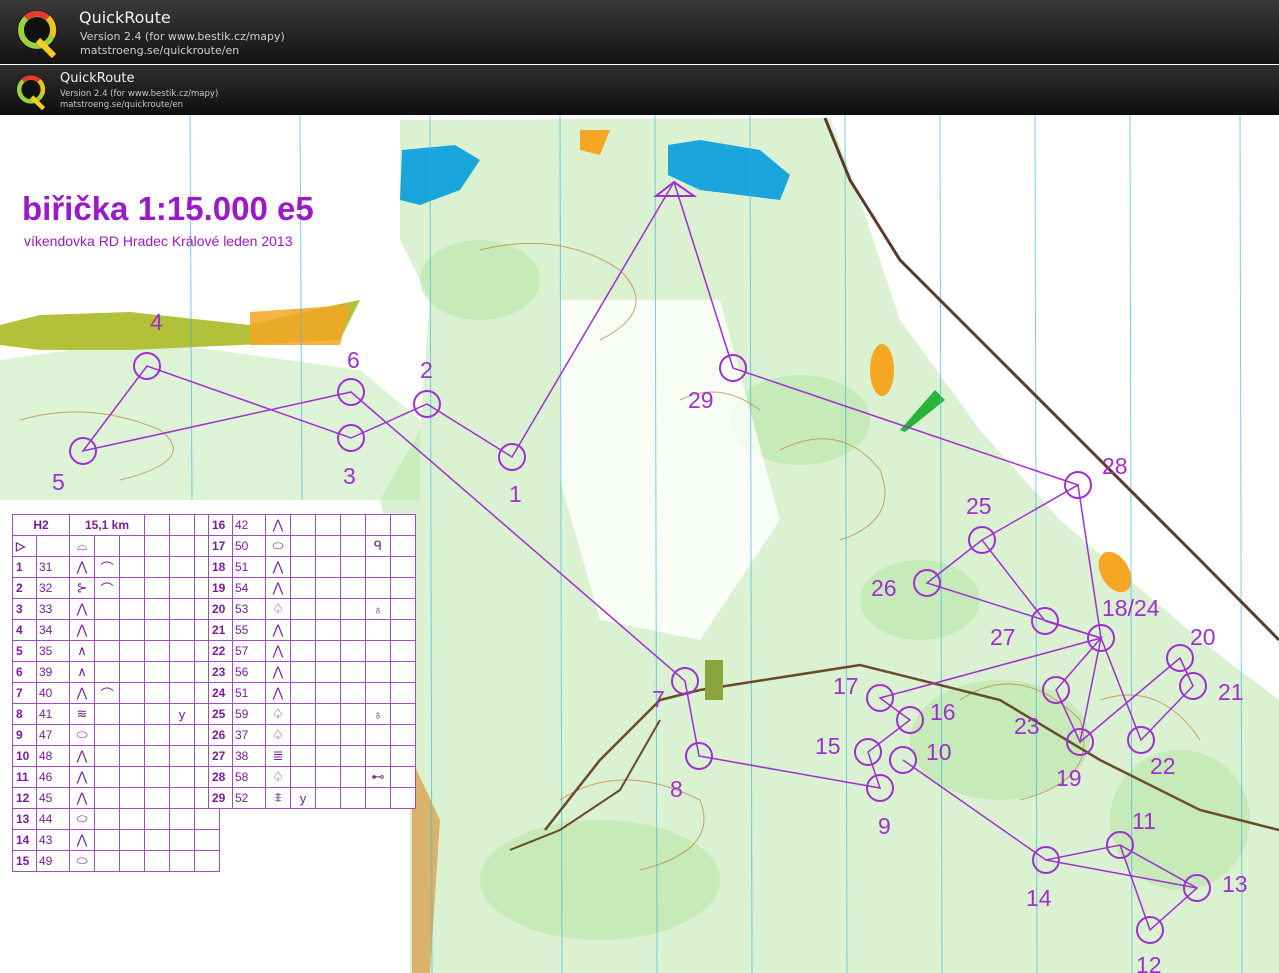  What do you see at coordinates (220, 714) in the screenshot?
I see `control-number: 25` at bounding box center [220, 714].